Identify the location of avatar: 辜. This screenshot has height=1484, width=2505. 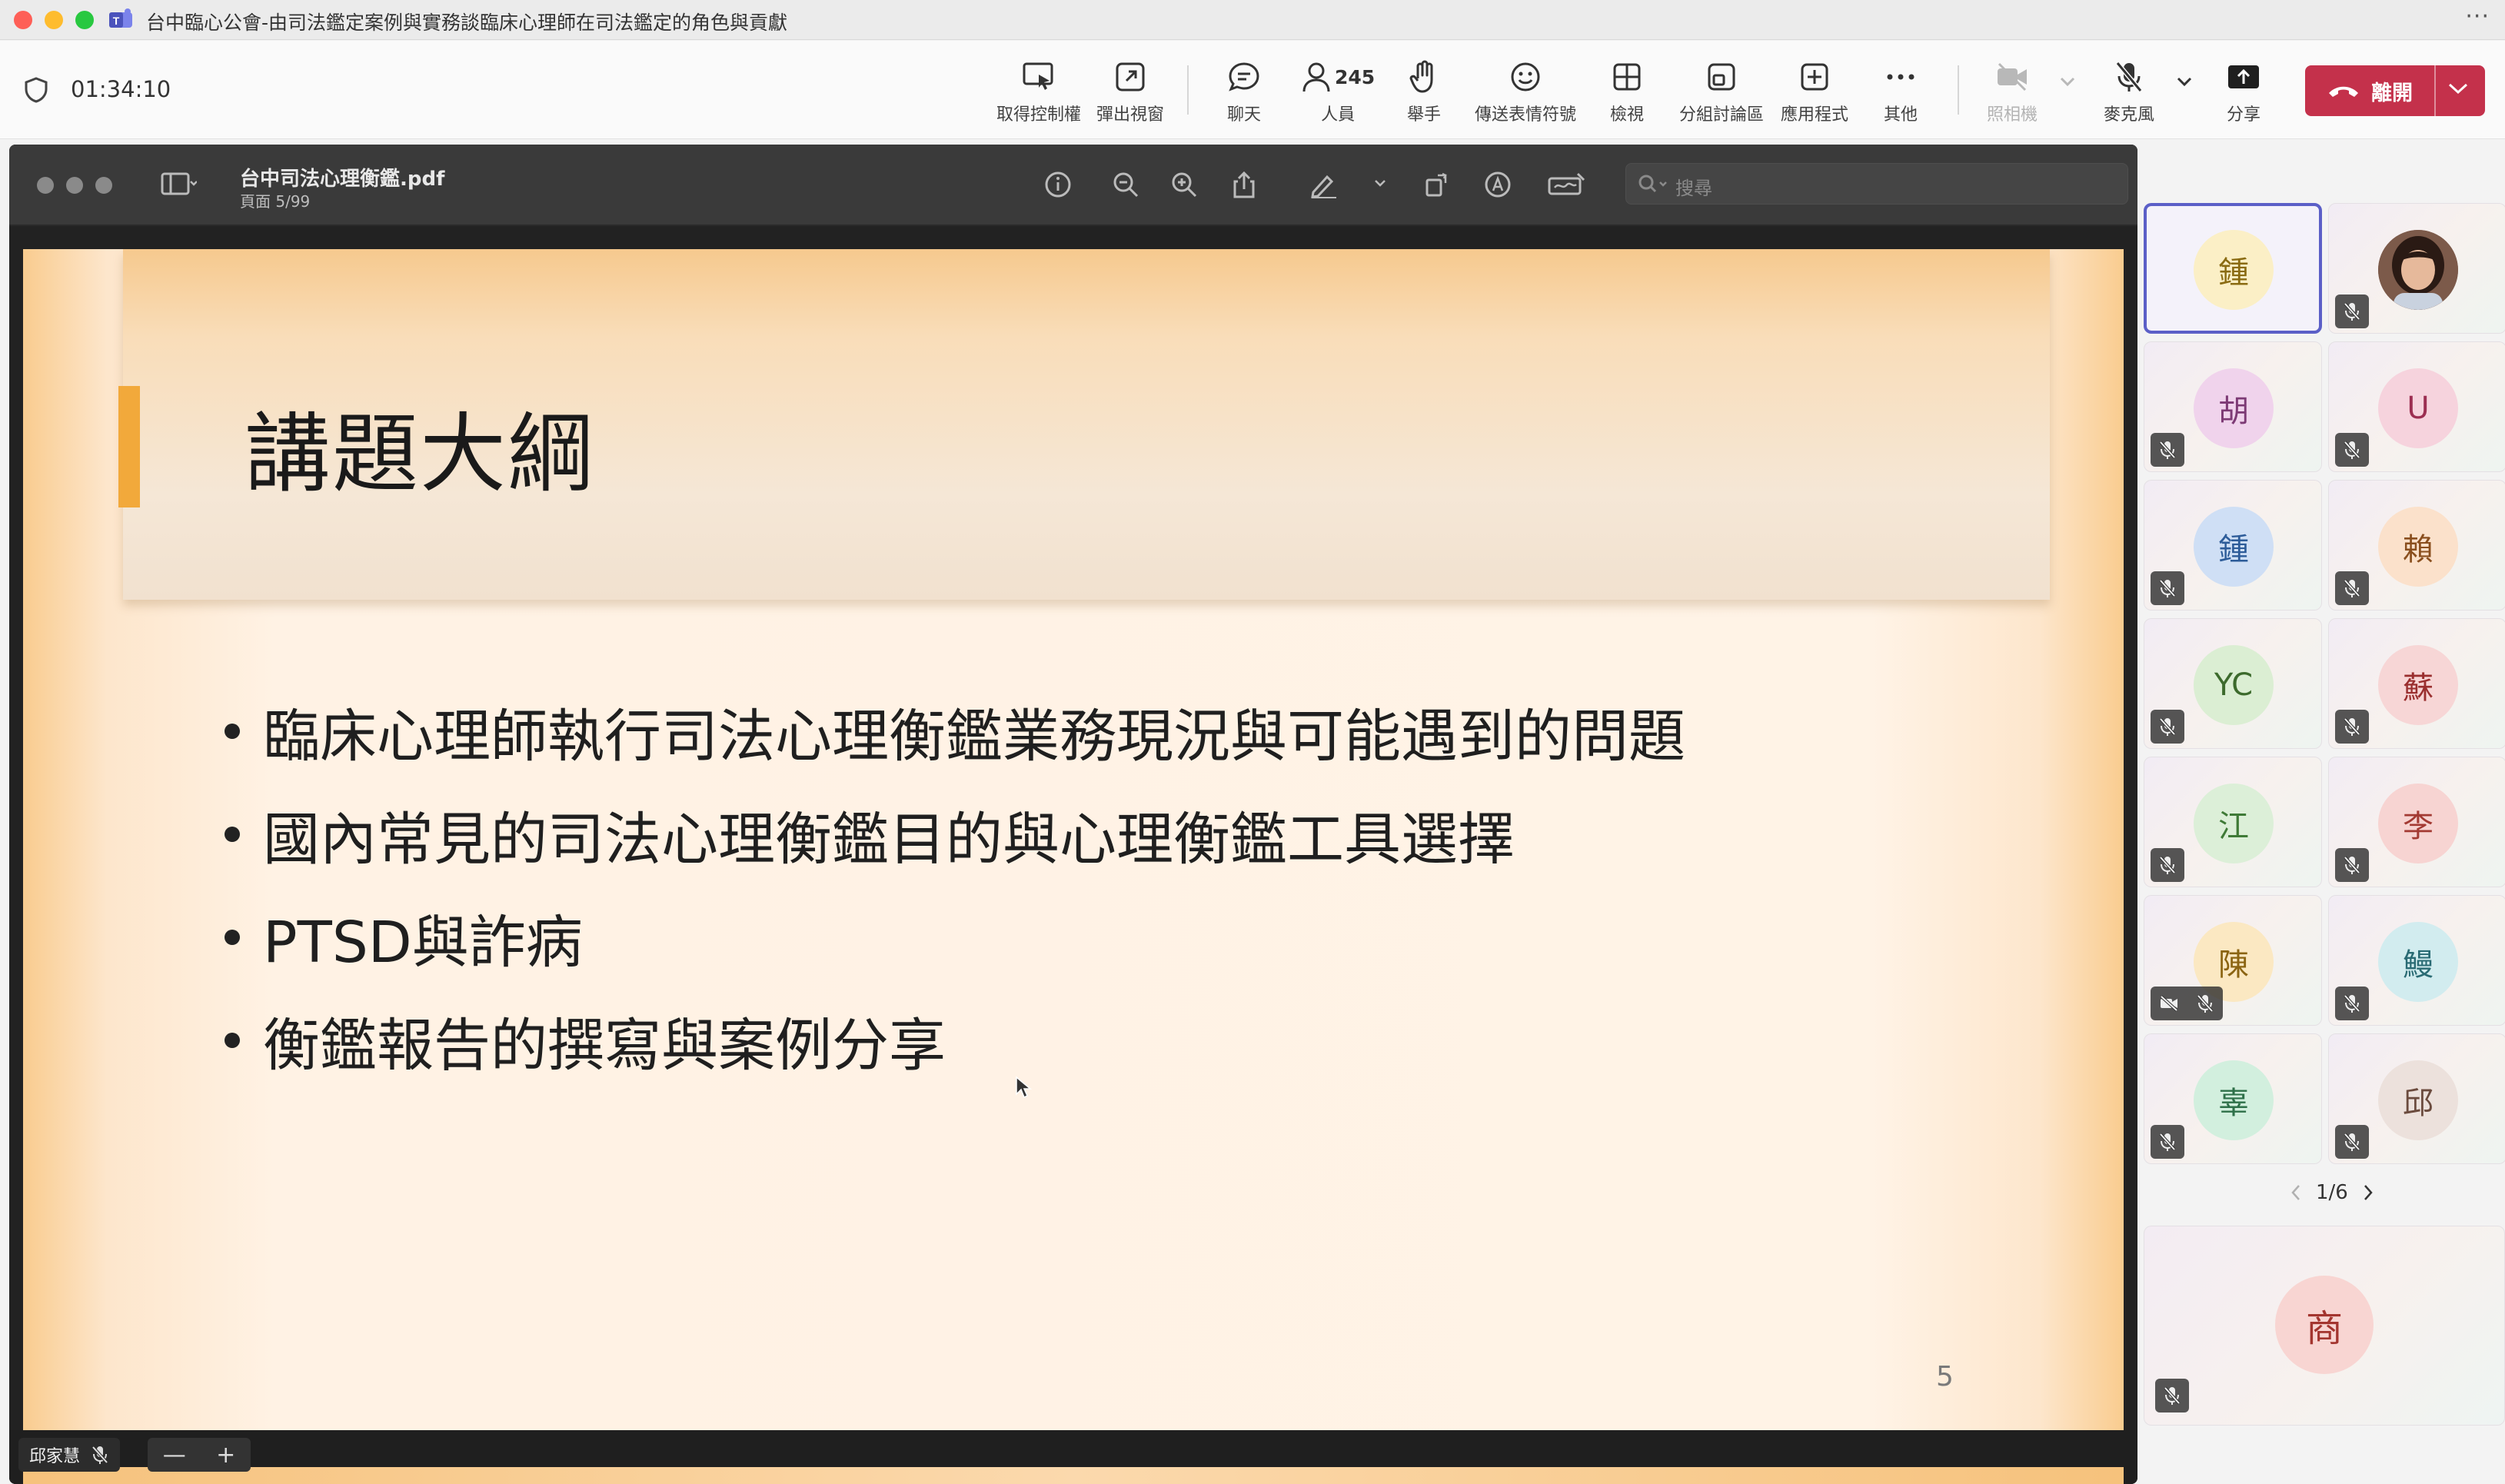
(2234, 1100).